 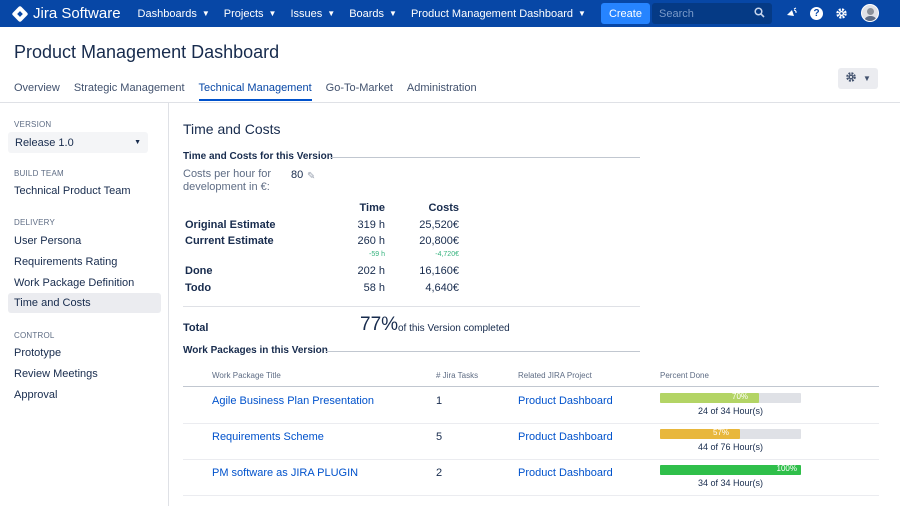 What do you see at coordinates (442, 91) in the screenshot?
I see `tab-administration: Administration` at bounding box center [442, 91].